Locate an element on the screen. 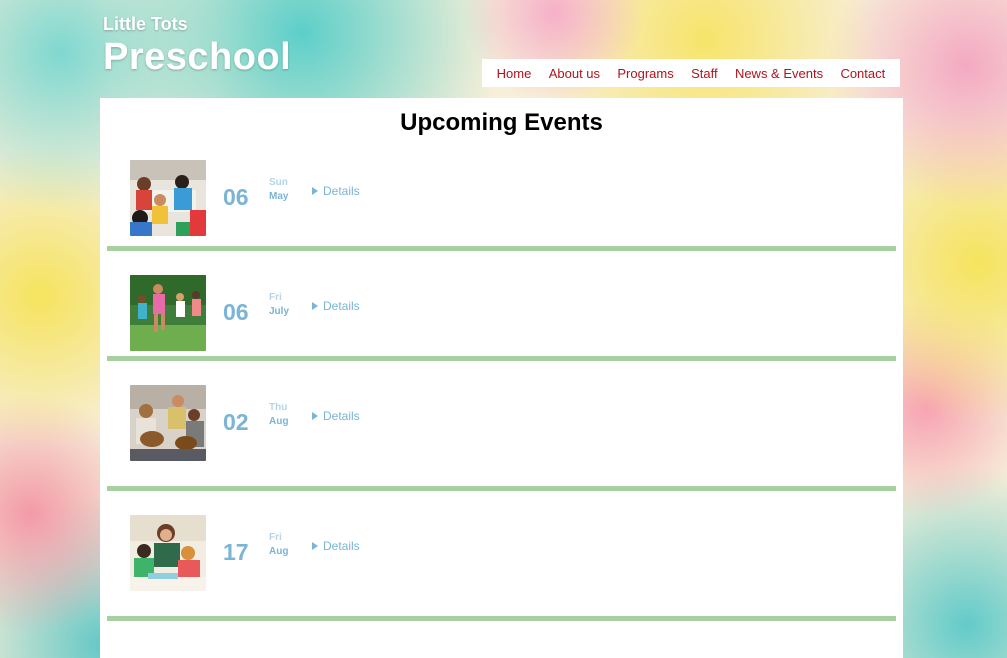 Image resolution: width=1007 pixels, height=658 pixels. nav-about-us: About us is located at coordinates (574, 73).